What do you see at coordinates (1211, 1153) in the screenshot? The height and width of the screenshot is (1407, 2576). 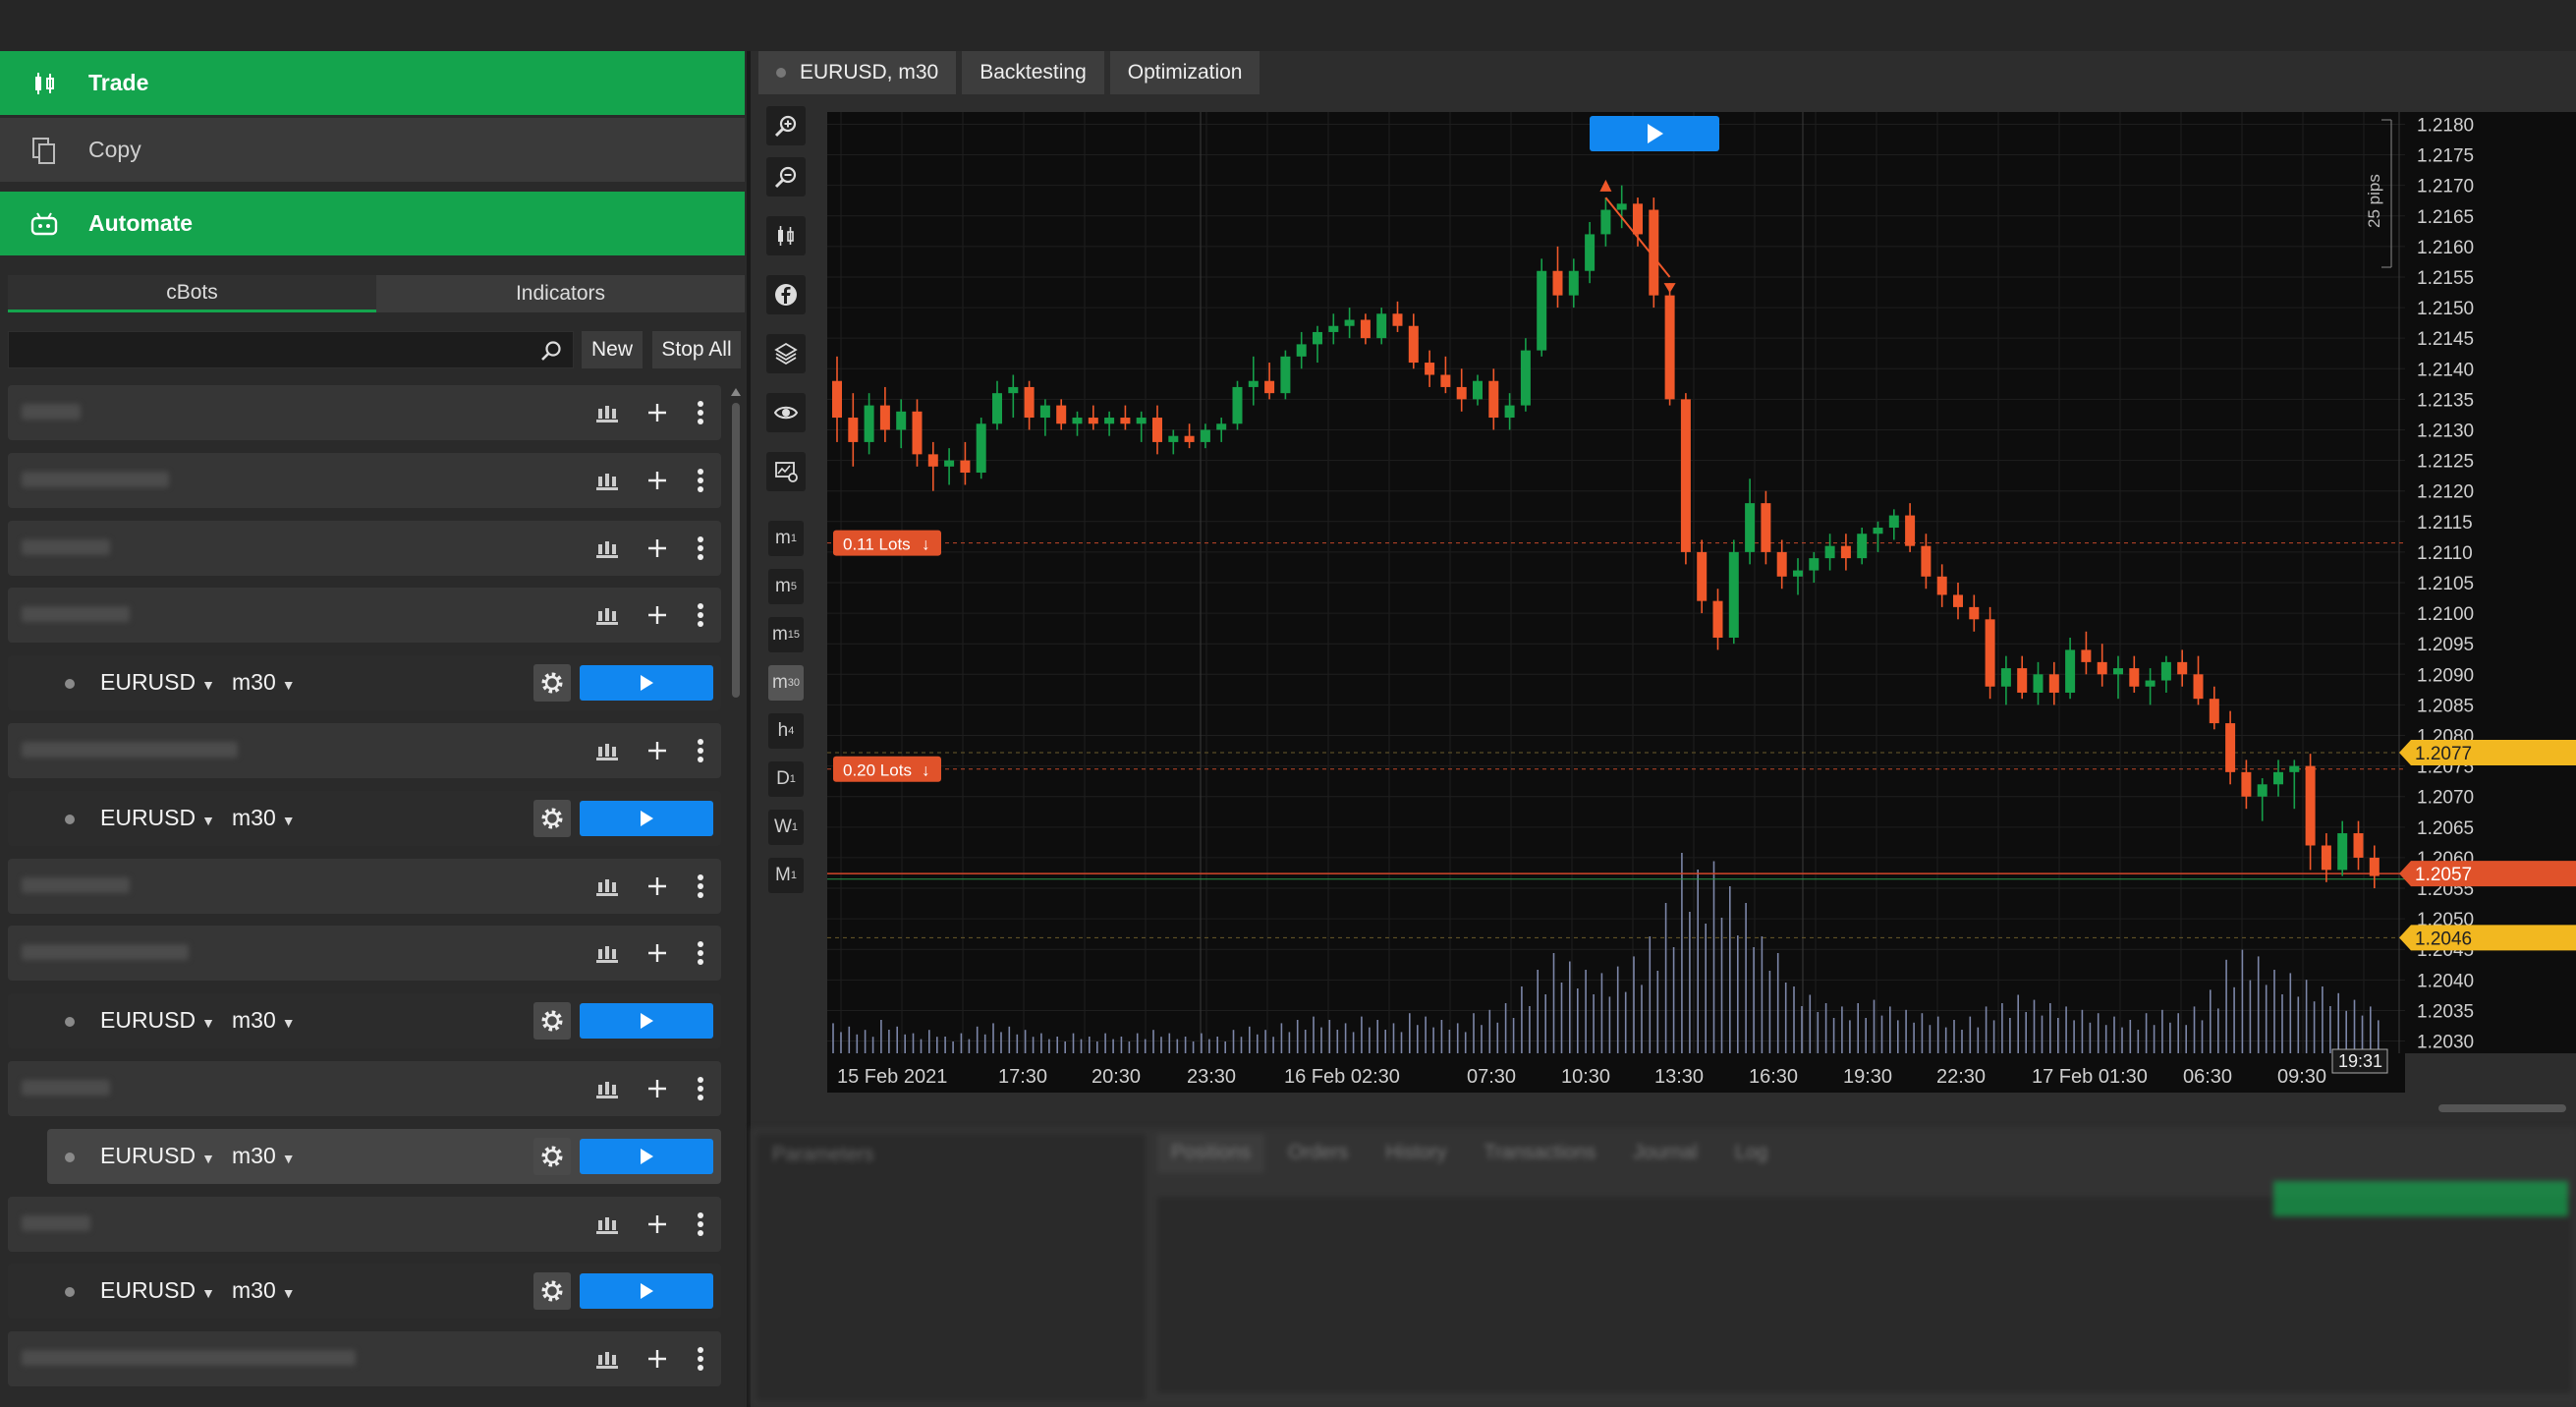 I see `tab-positions: Positions` at bounding box center [1211, 1153].